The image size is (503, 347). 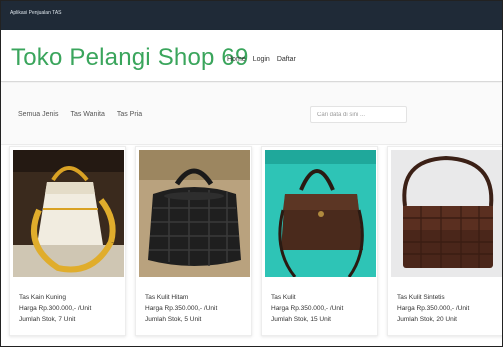 I want to click on shop-brand: Toko Pelangi Shop 69, so click(x=130, y=58).